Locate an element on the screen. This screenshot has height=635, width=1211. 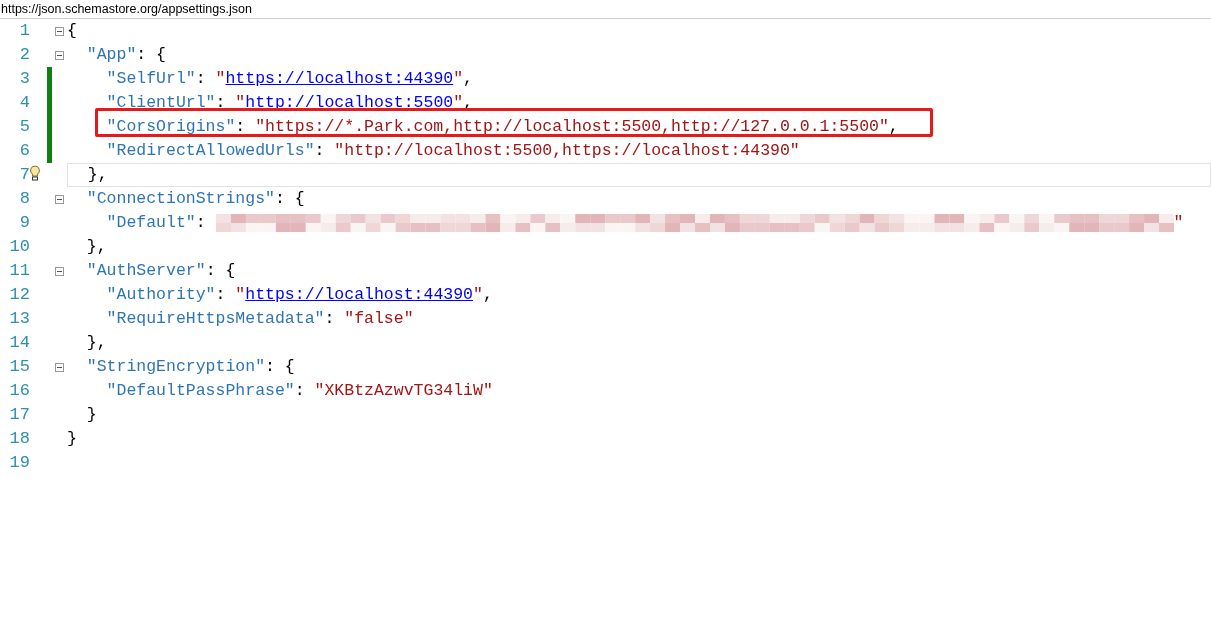
line-number: 2 is located at coordinates (24, 55).